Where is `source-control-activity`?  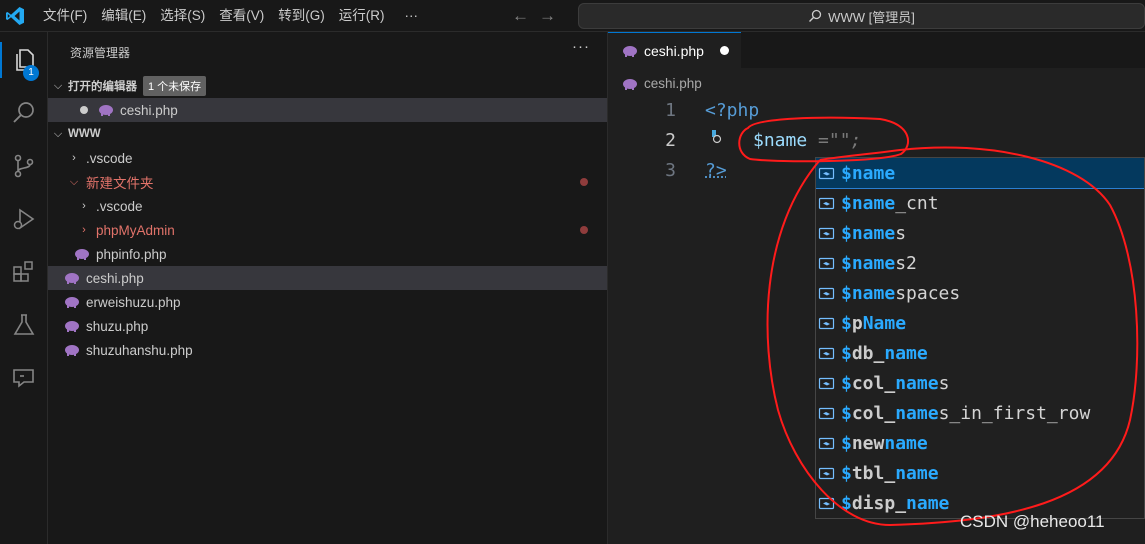
source-control-activity is located at coordinates (24, 166).